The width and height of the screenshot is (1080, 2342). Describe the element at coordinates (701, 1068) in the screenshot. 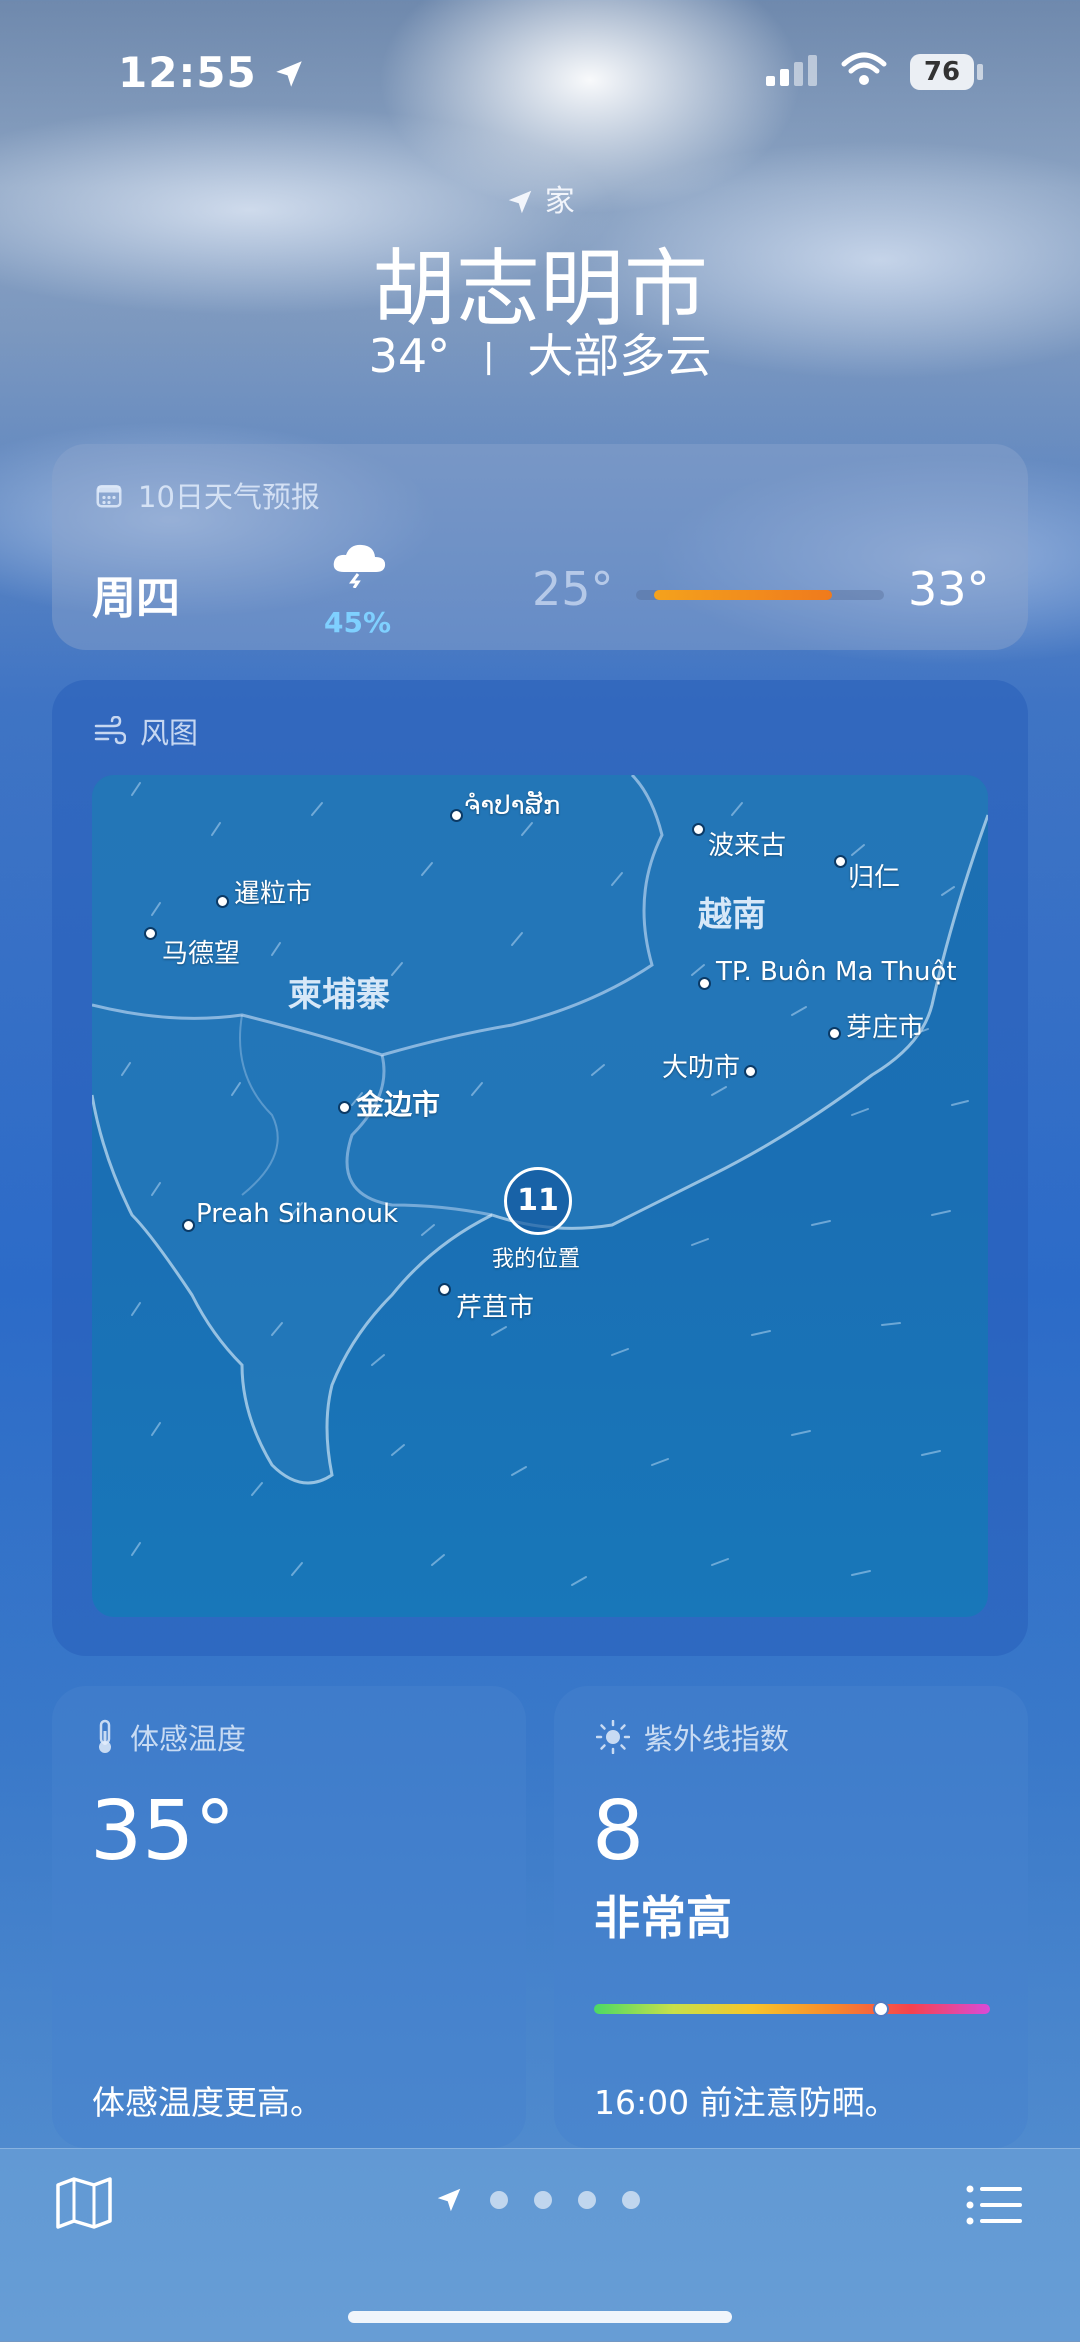

I see `map-label-da-lat: 大叻市` at that location.